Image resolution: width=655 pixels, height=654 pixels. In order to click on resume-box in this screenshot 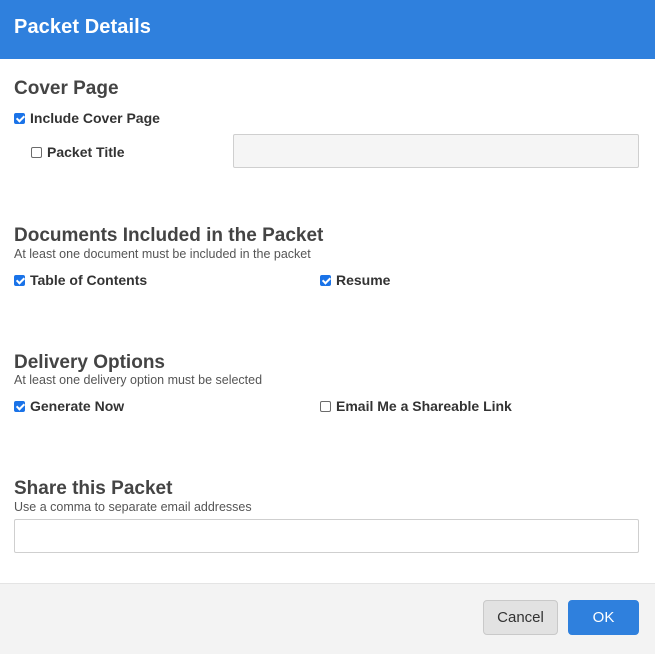, I will do `click(325, 280)`.